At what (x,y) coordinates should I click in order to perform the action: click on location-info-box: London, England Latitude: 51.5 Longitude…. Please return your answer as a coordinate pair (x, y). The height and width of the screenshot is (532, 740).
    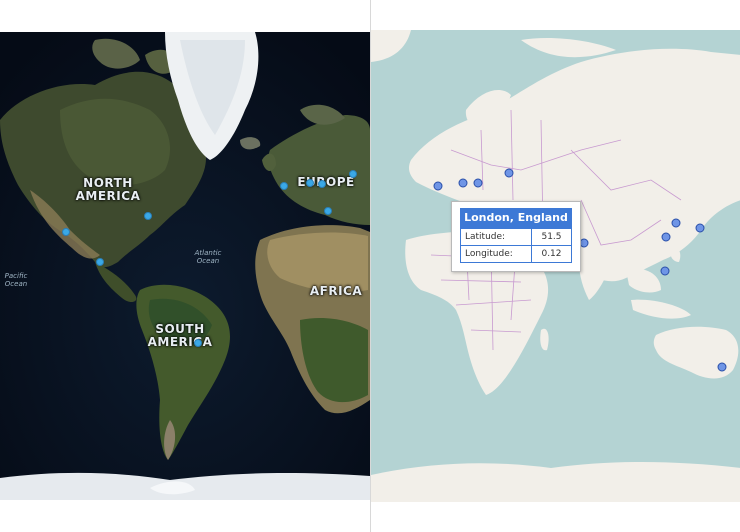
    Looking at the image, I should click on (516, 236).